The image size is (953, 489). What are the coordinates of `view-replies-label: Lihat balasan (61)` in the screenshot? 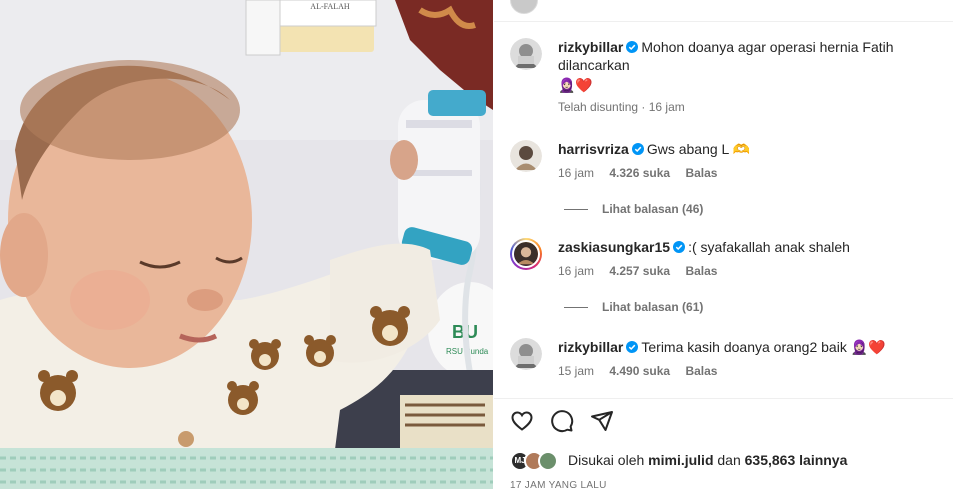 It's located at (653, 307).